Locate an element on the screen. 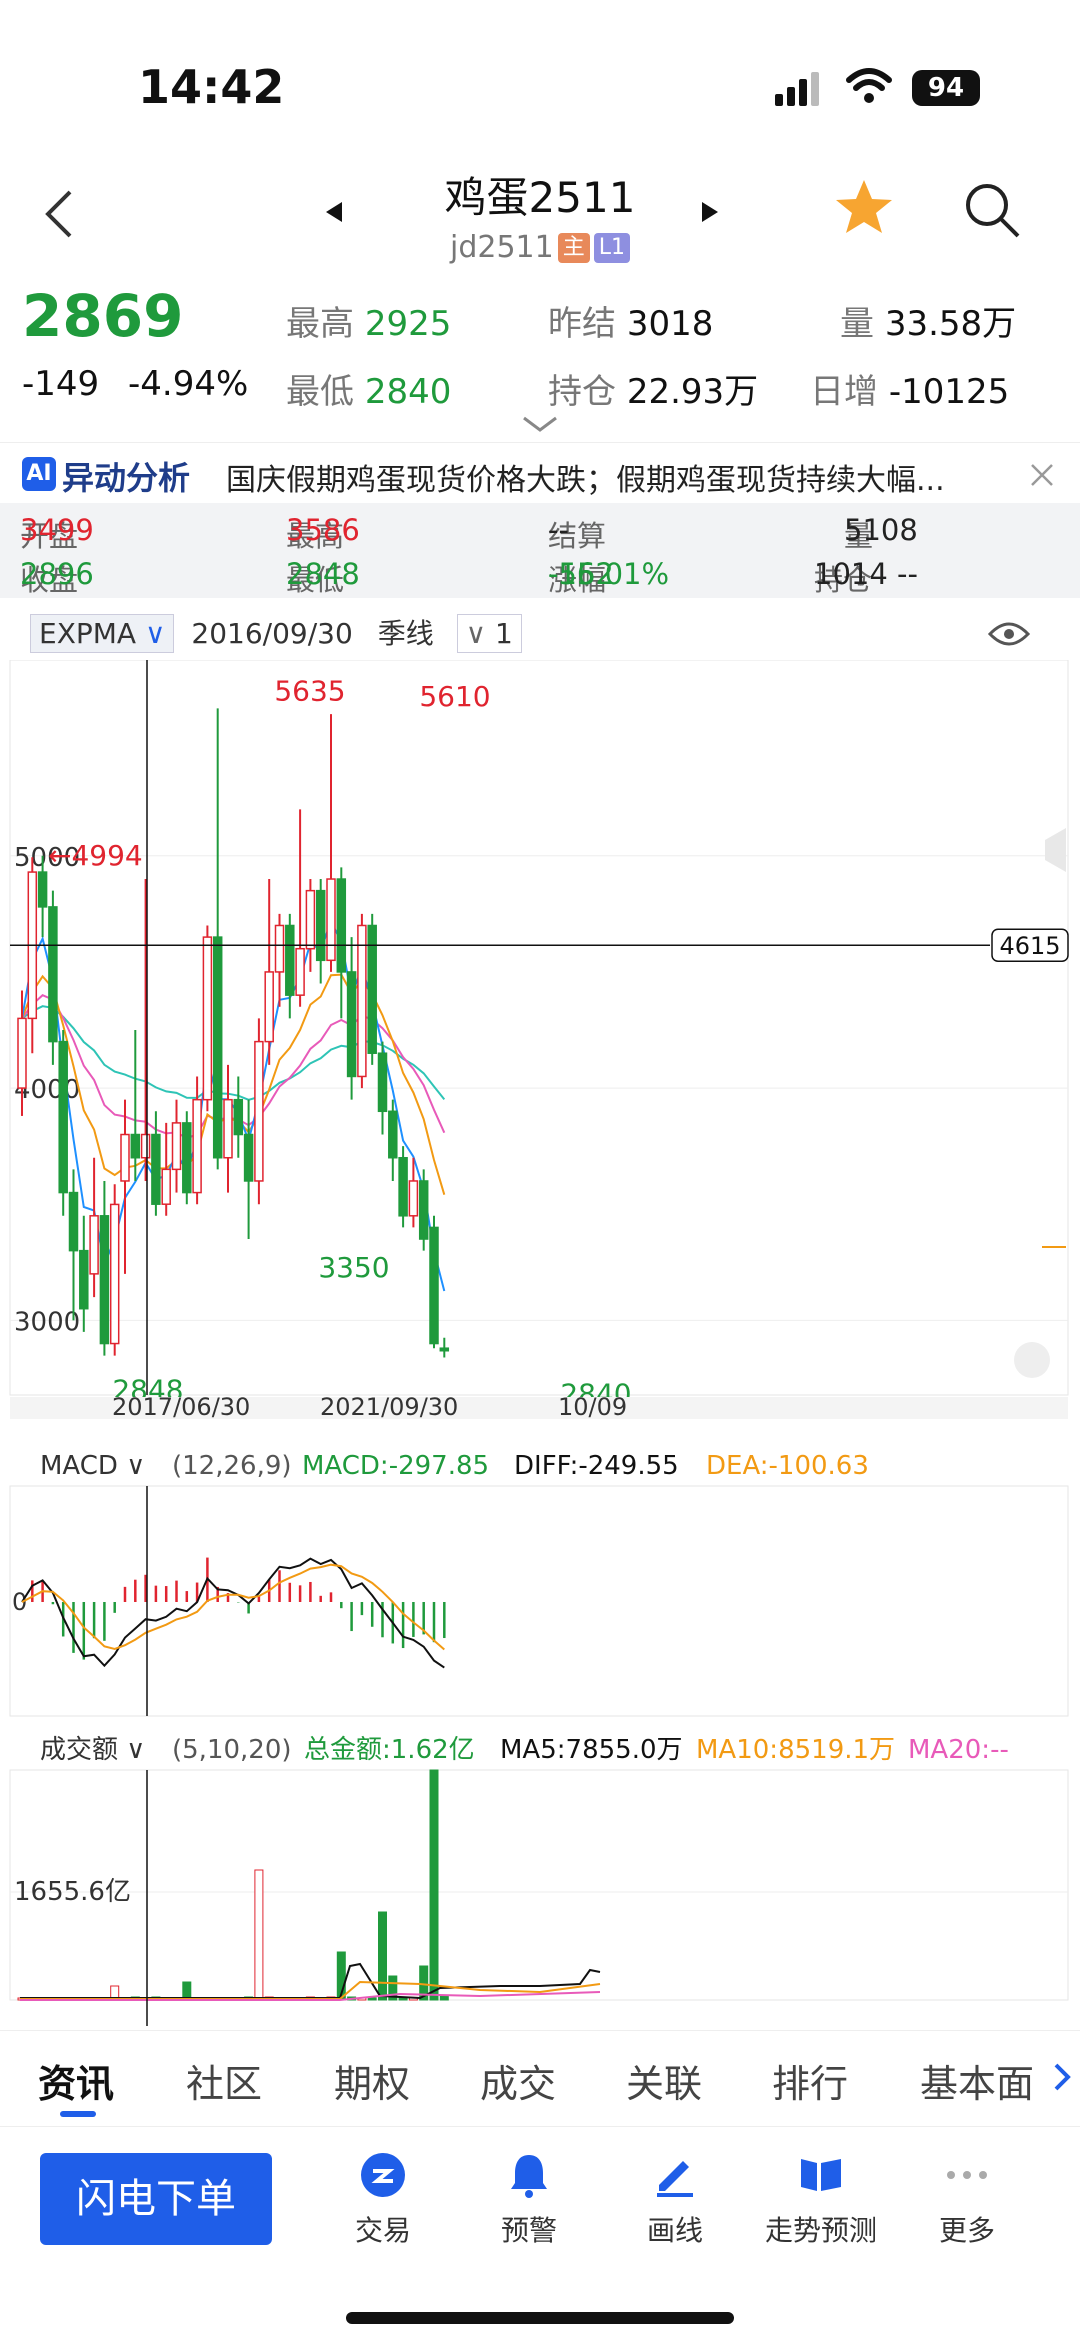  quote-daily-add: 日增 -10125 is located at coordinates (909, 388).